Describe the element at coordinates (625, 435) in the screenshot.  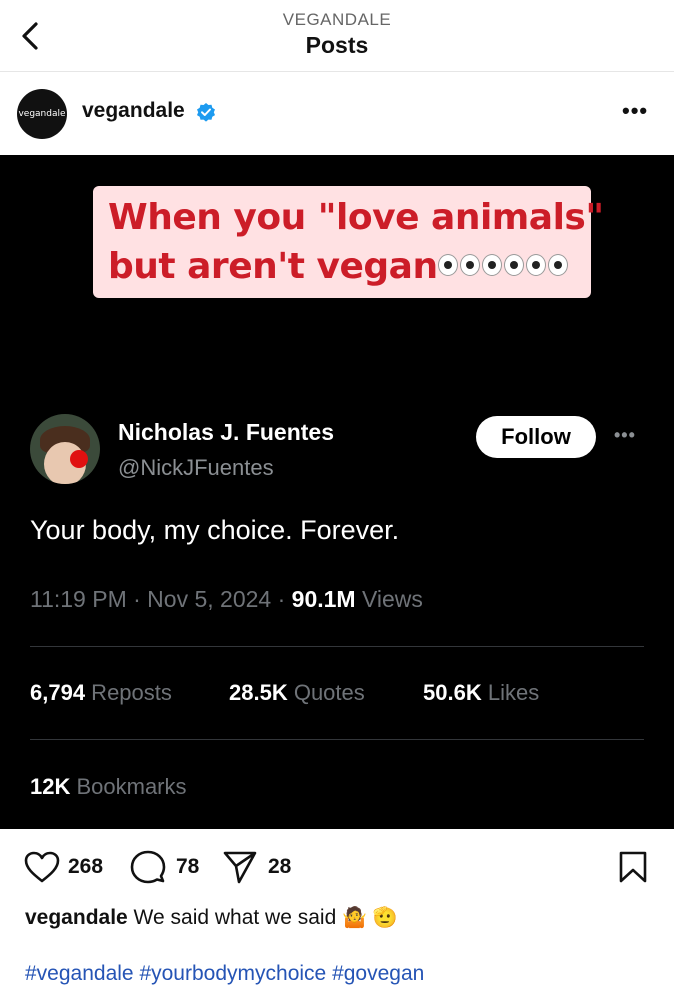
I see `tweet-more-icon: •••` at that location.